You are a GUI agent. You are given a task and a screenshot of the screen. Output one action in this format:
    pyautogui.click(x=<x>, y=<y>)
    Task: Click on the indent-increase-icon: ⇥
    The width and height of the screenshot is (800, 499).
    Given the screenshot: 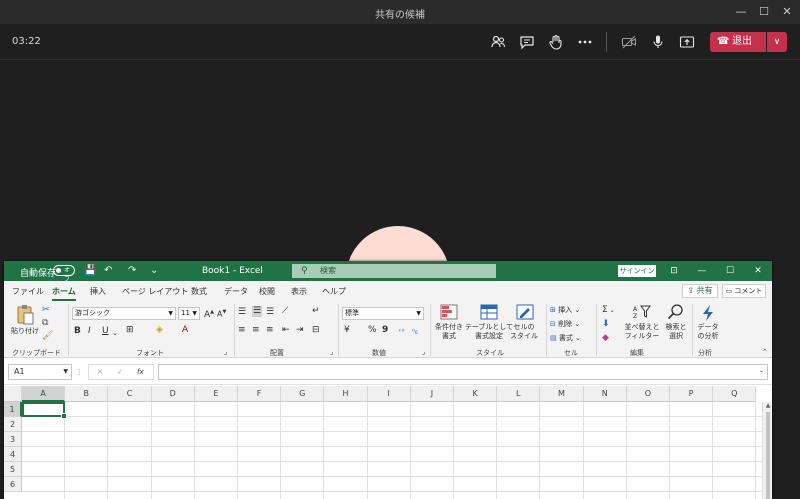 What is the action you would take?
    pyautogui.click(x=300, y=330)
    